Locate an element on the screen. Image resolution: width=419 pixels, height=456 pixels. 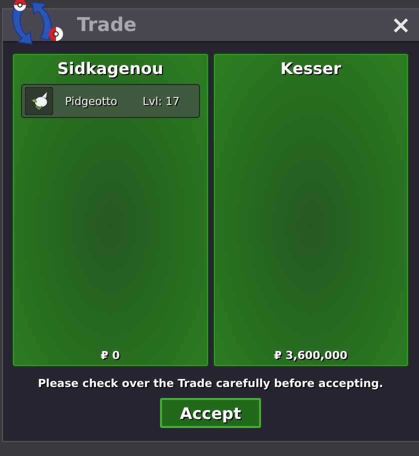
close-button: × is located at coordinates (400, 25).